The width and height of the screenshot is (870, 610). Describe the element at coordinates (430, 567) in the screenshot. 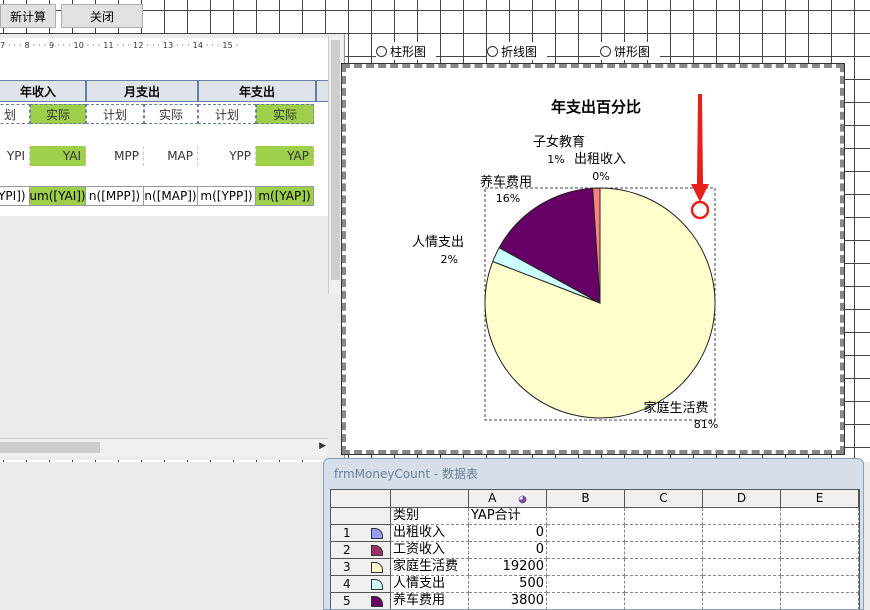

I see `category-cell: 家庭生活费` at that location.